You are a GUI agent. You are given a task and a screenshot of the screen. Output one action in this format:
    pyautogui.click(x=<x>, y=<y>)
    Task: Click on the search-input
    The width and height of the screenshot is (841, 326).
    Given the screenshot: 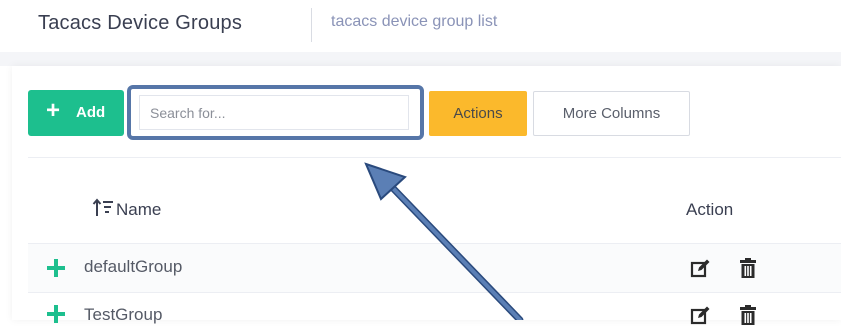 What is the action you would take?
    pyautogui.click(x=274, y=112)
    